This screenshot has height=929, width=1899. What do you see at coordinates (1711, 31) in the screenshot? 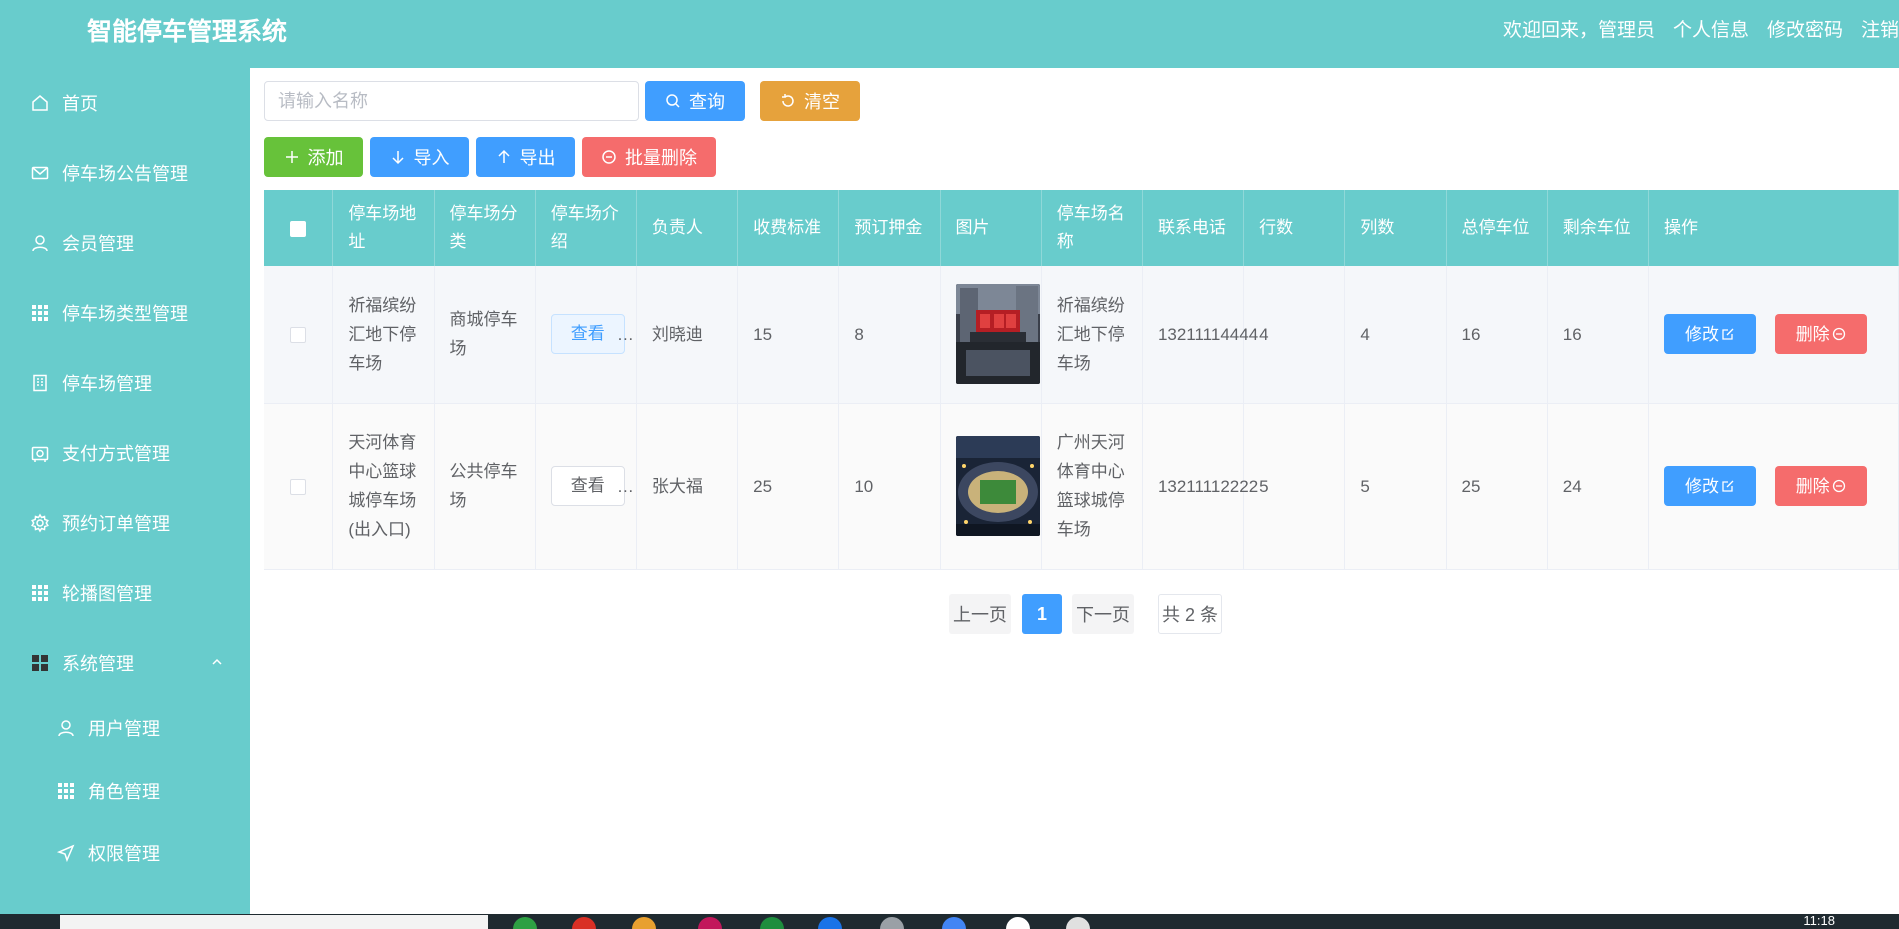
I see `profile-link: 个人信息` at bounding box center [1711, 31].